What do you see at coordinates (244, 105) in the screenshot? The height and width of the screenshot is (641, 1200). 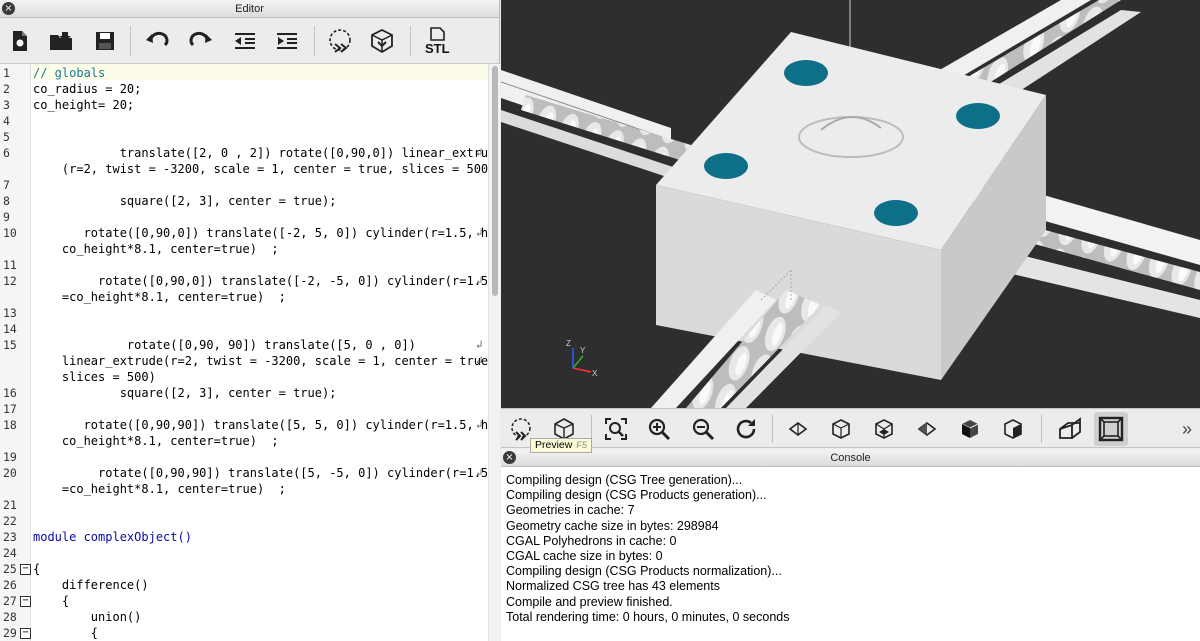 I see `code-line: 3 co_height= 20;` at bounding box center [244, 105].